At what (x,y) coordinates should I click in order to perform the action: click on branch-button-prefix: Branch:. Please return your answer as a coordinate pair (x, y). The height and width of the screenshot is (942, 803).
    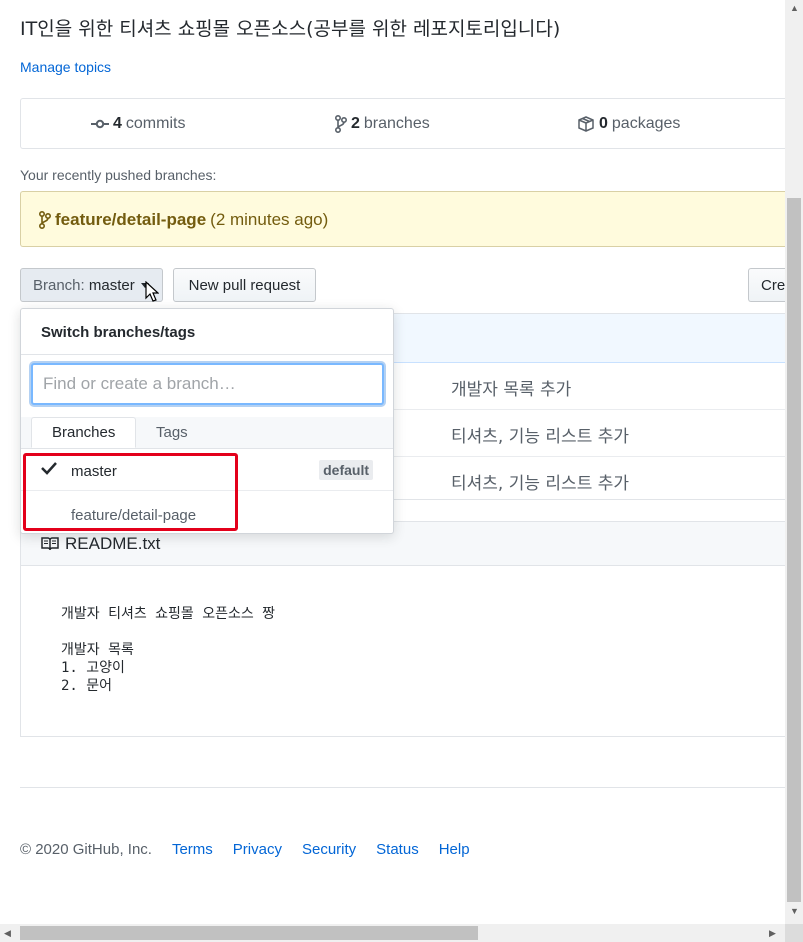
    Looking at the image, I should click on (59, 285).